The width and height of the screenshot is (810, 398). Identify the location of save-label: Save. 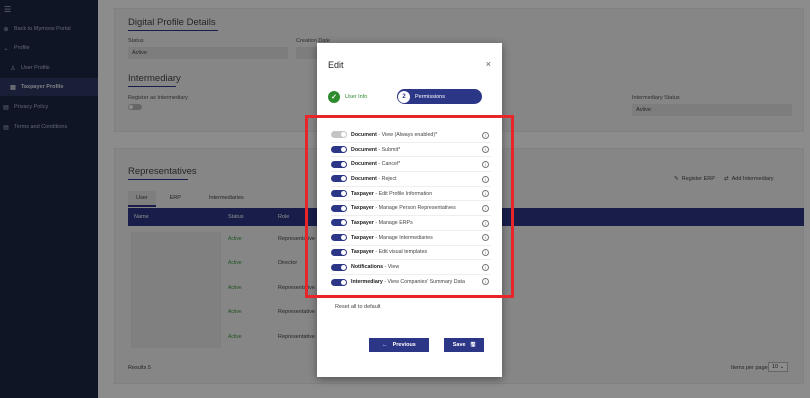
(459, 345).